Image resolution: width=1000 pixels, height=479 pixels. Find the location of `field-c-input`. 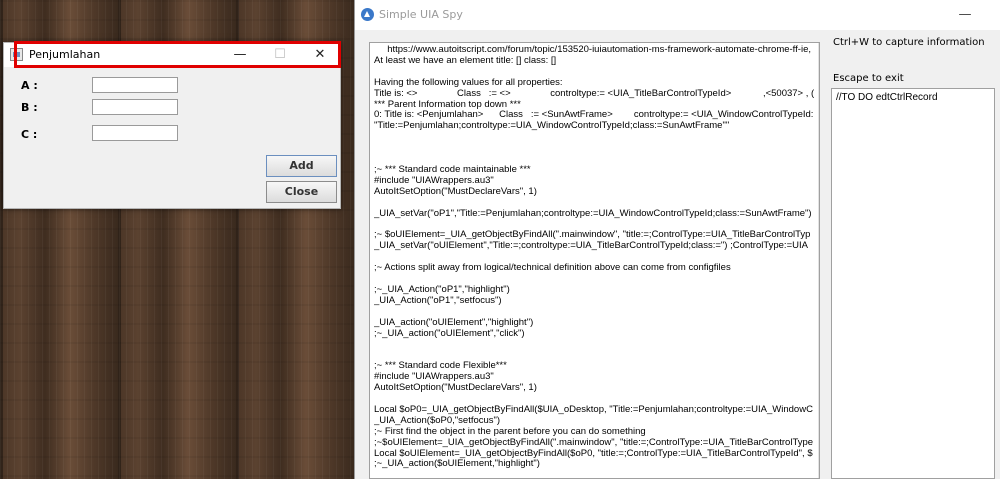

field-c-input is located at coordinates (135, 133).